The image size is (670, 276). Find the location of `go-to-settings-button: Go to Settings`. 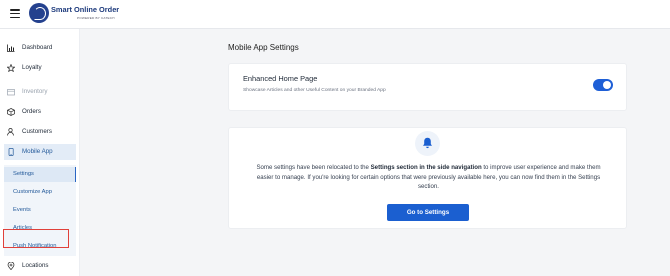

go-to-settings-button: Go to Settings is located at coordinates (428, 212).